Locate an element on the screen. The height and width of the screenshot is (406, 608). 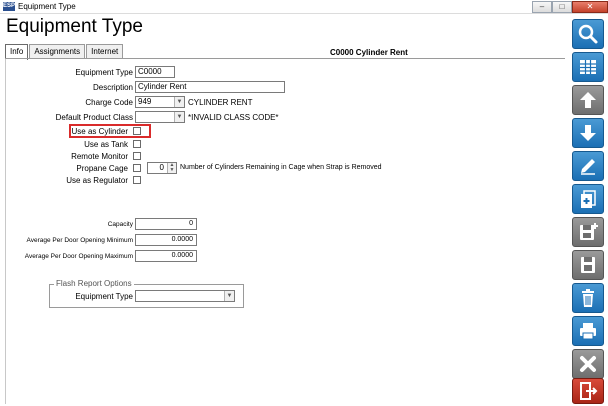
window-titlebar: ESP Equipment Type – □ ✕ is located at coordinates (304, 7).